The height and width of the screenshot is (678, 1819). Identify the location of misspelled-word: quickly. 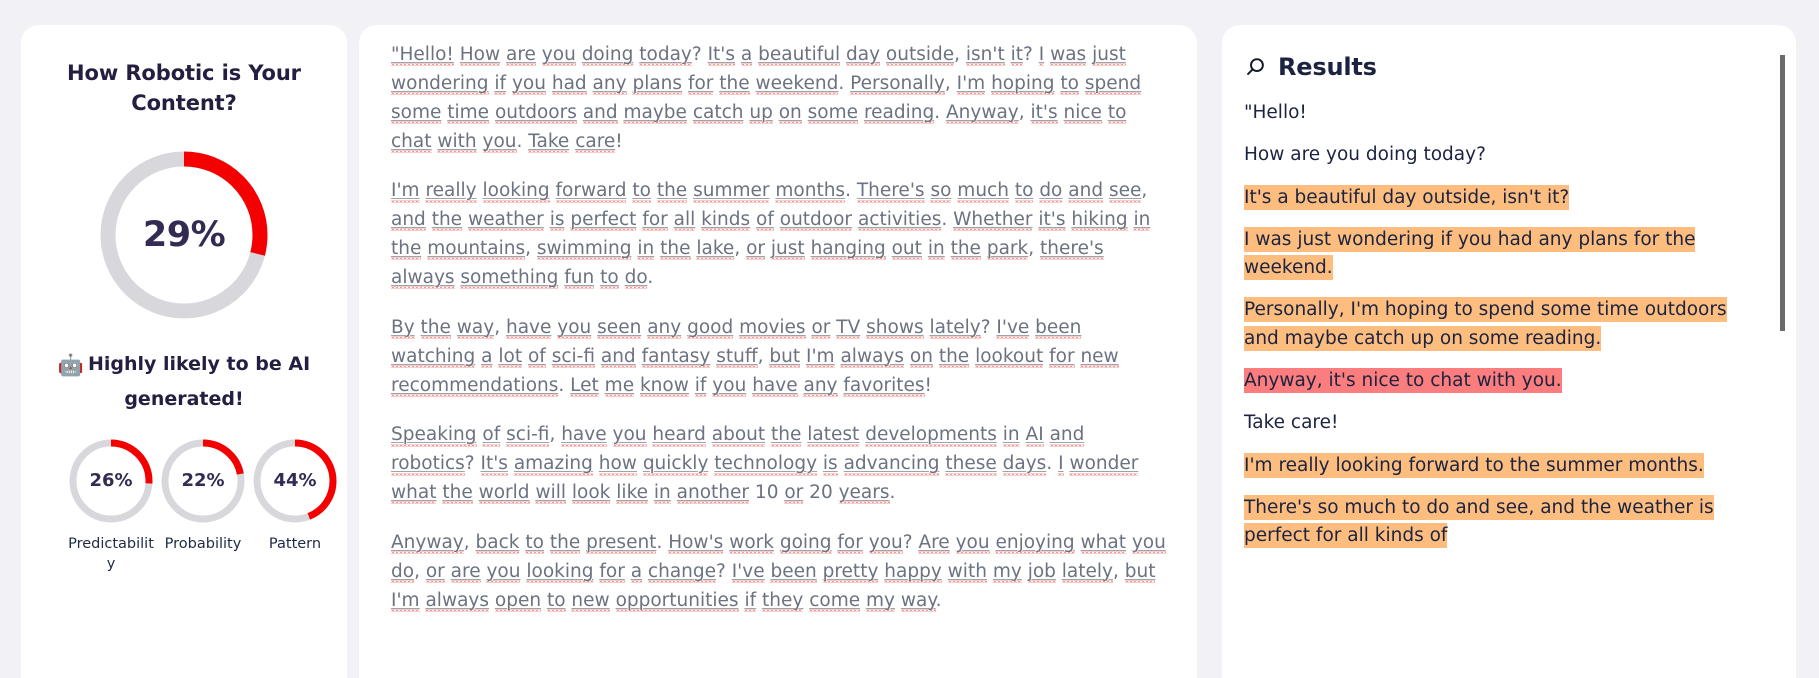
(675, 464).